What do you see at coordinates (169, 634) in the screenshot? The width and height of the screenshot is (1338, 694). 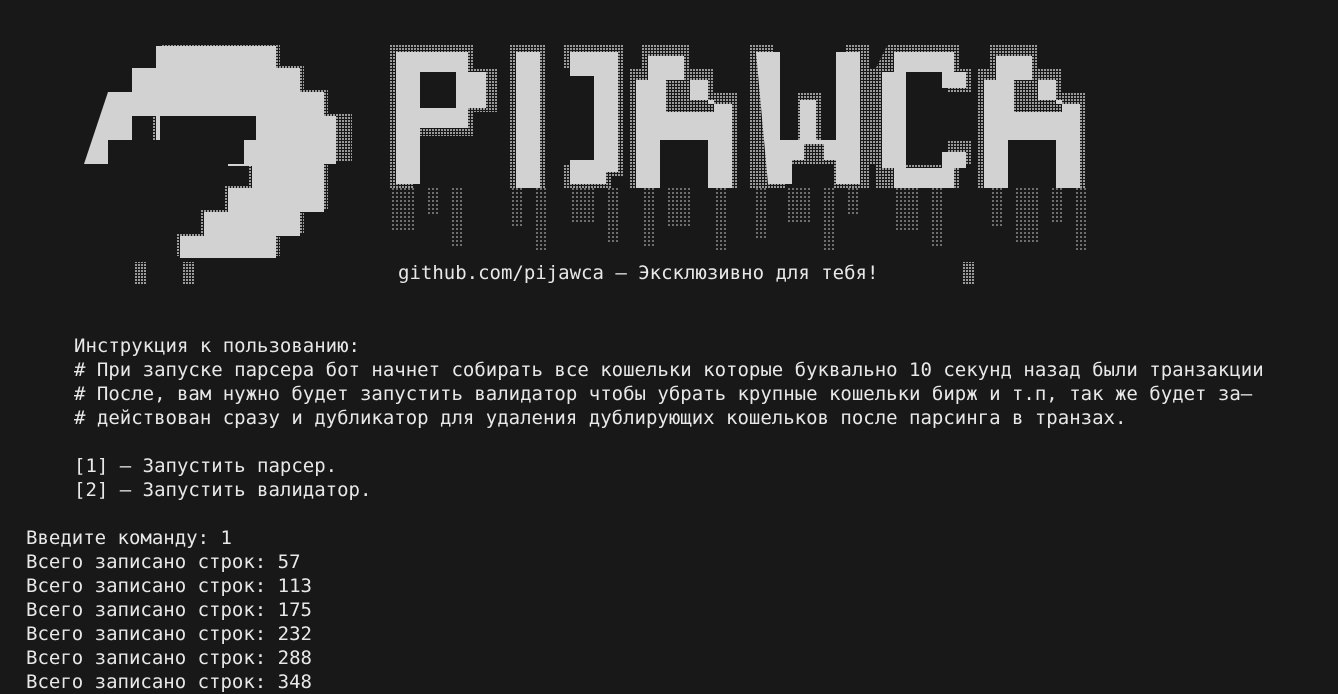 I see `output-line: Всего записано строк: 232` at bounding box center [169, 634].